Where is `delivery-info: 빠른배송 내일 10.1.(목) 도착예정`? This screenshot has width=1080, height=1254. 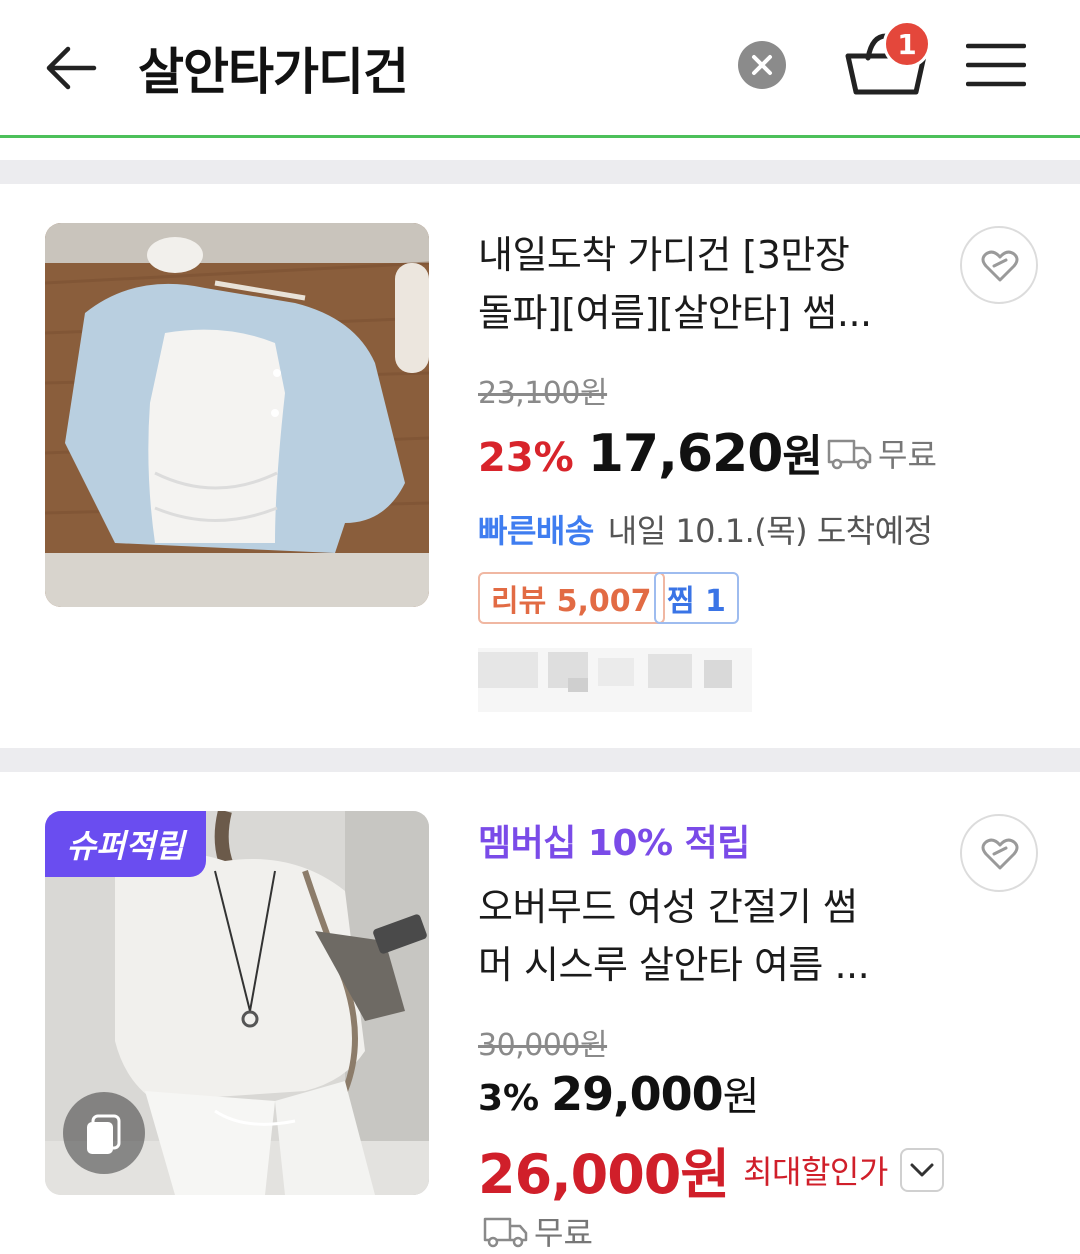
delivery-info: 빠른배송 내일 10.1.(목) 도착예정 is located at coordinates (705, 529).